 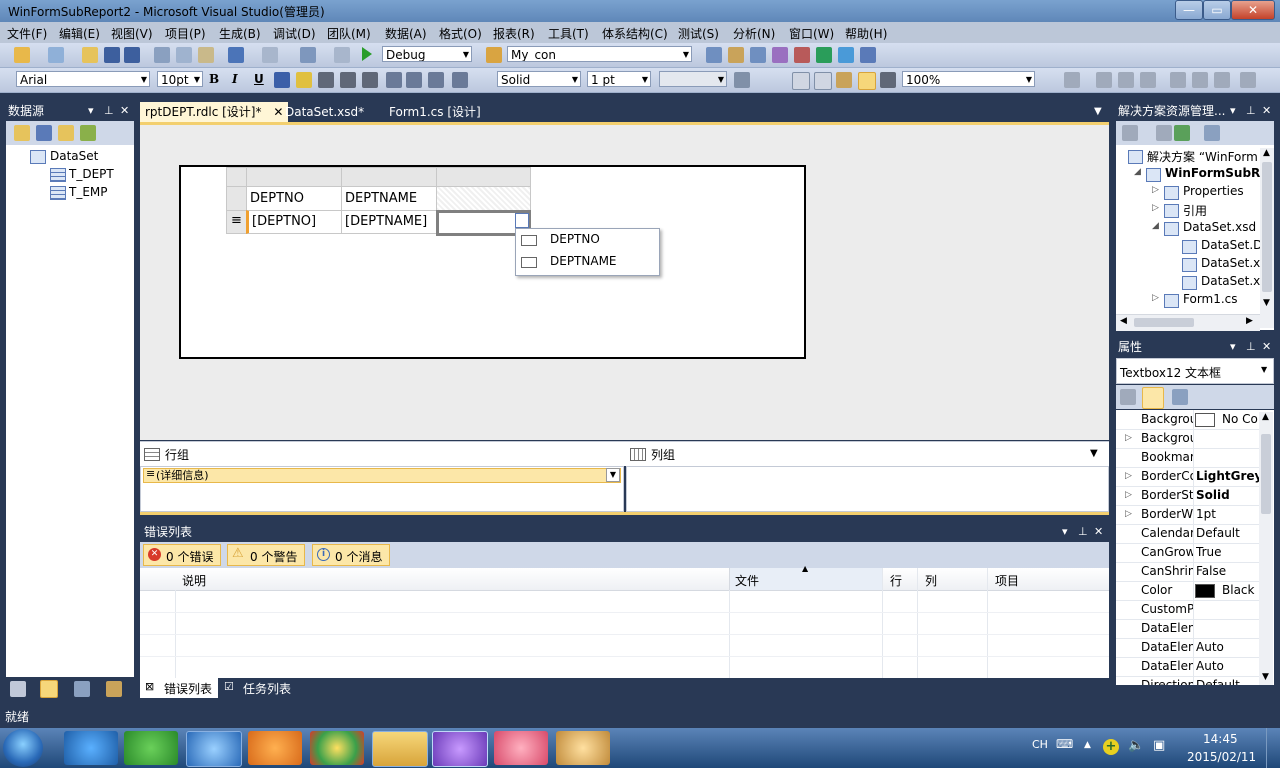 What do you see at coordinates (214, 112) in the screenshot?
I see `tab-rptdept: rptDEPT.rdlc [设计]* ✕` at bounding box center [214, 112].